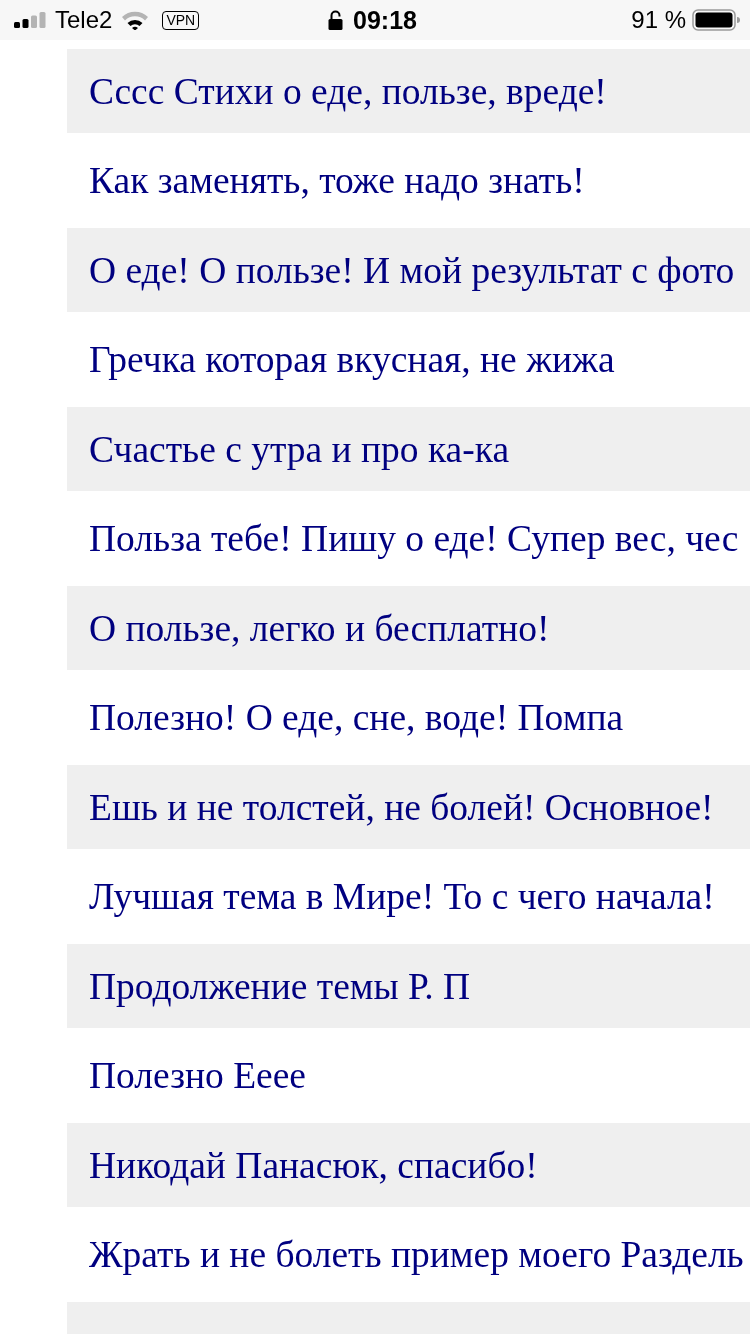 Image resolution: width=750 pixels, height=1334 pixels. Describe the element at coordinates (30, 20) in the screenshot. I see `signal-icon` at that location.